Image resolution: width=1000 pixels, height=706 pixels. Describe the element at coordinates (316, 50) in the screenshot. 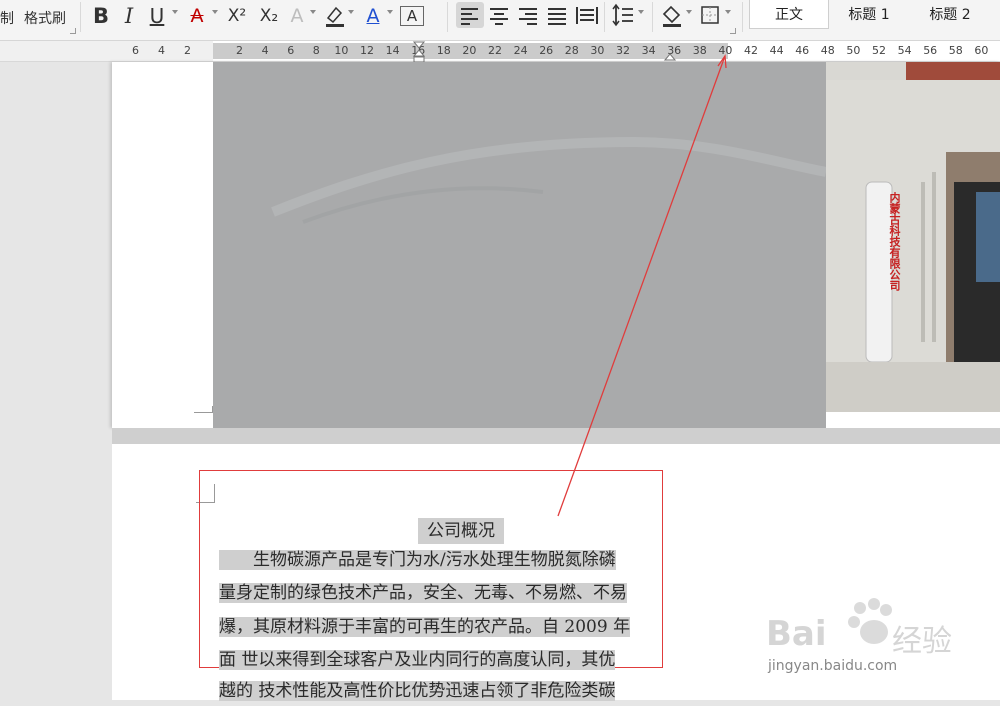

I see `ruler-number: 8` at that location.